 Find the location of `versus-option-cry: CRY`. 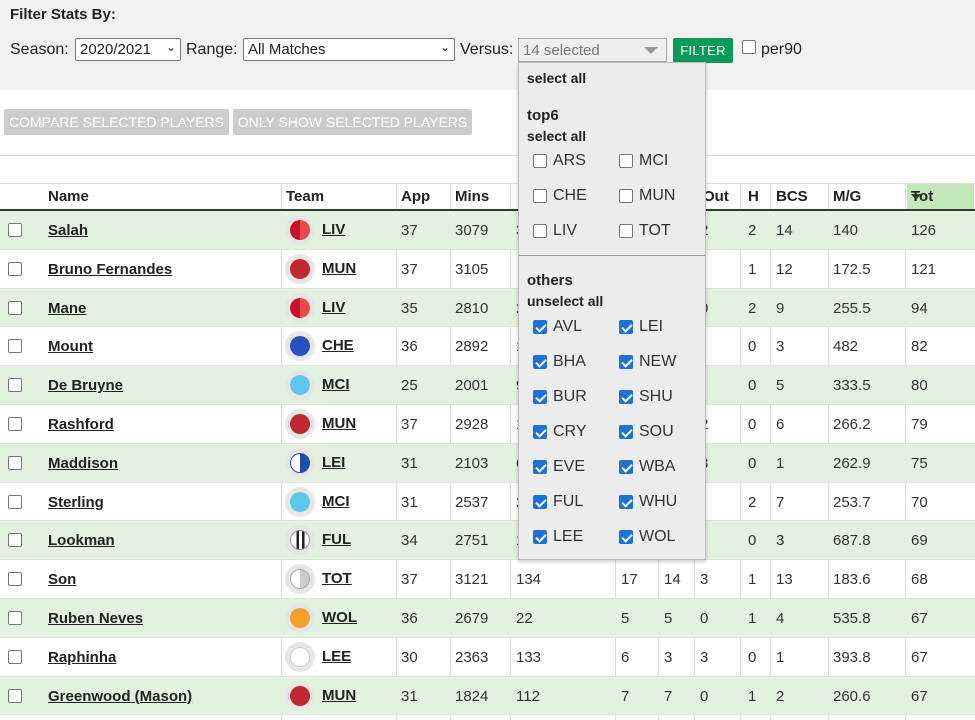

versus-option-cry: CRY is located at coordinates (560, 432).